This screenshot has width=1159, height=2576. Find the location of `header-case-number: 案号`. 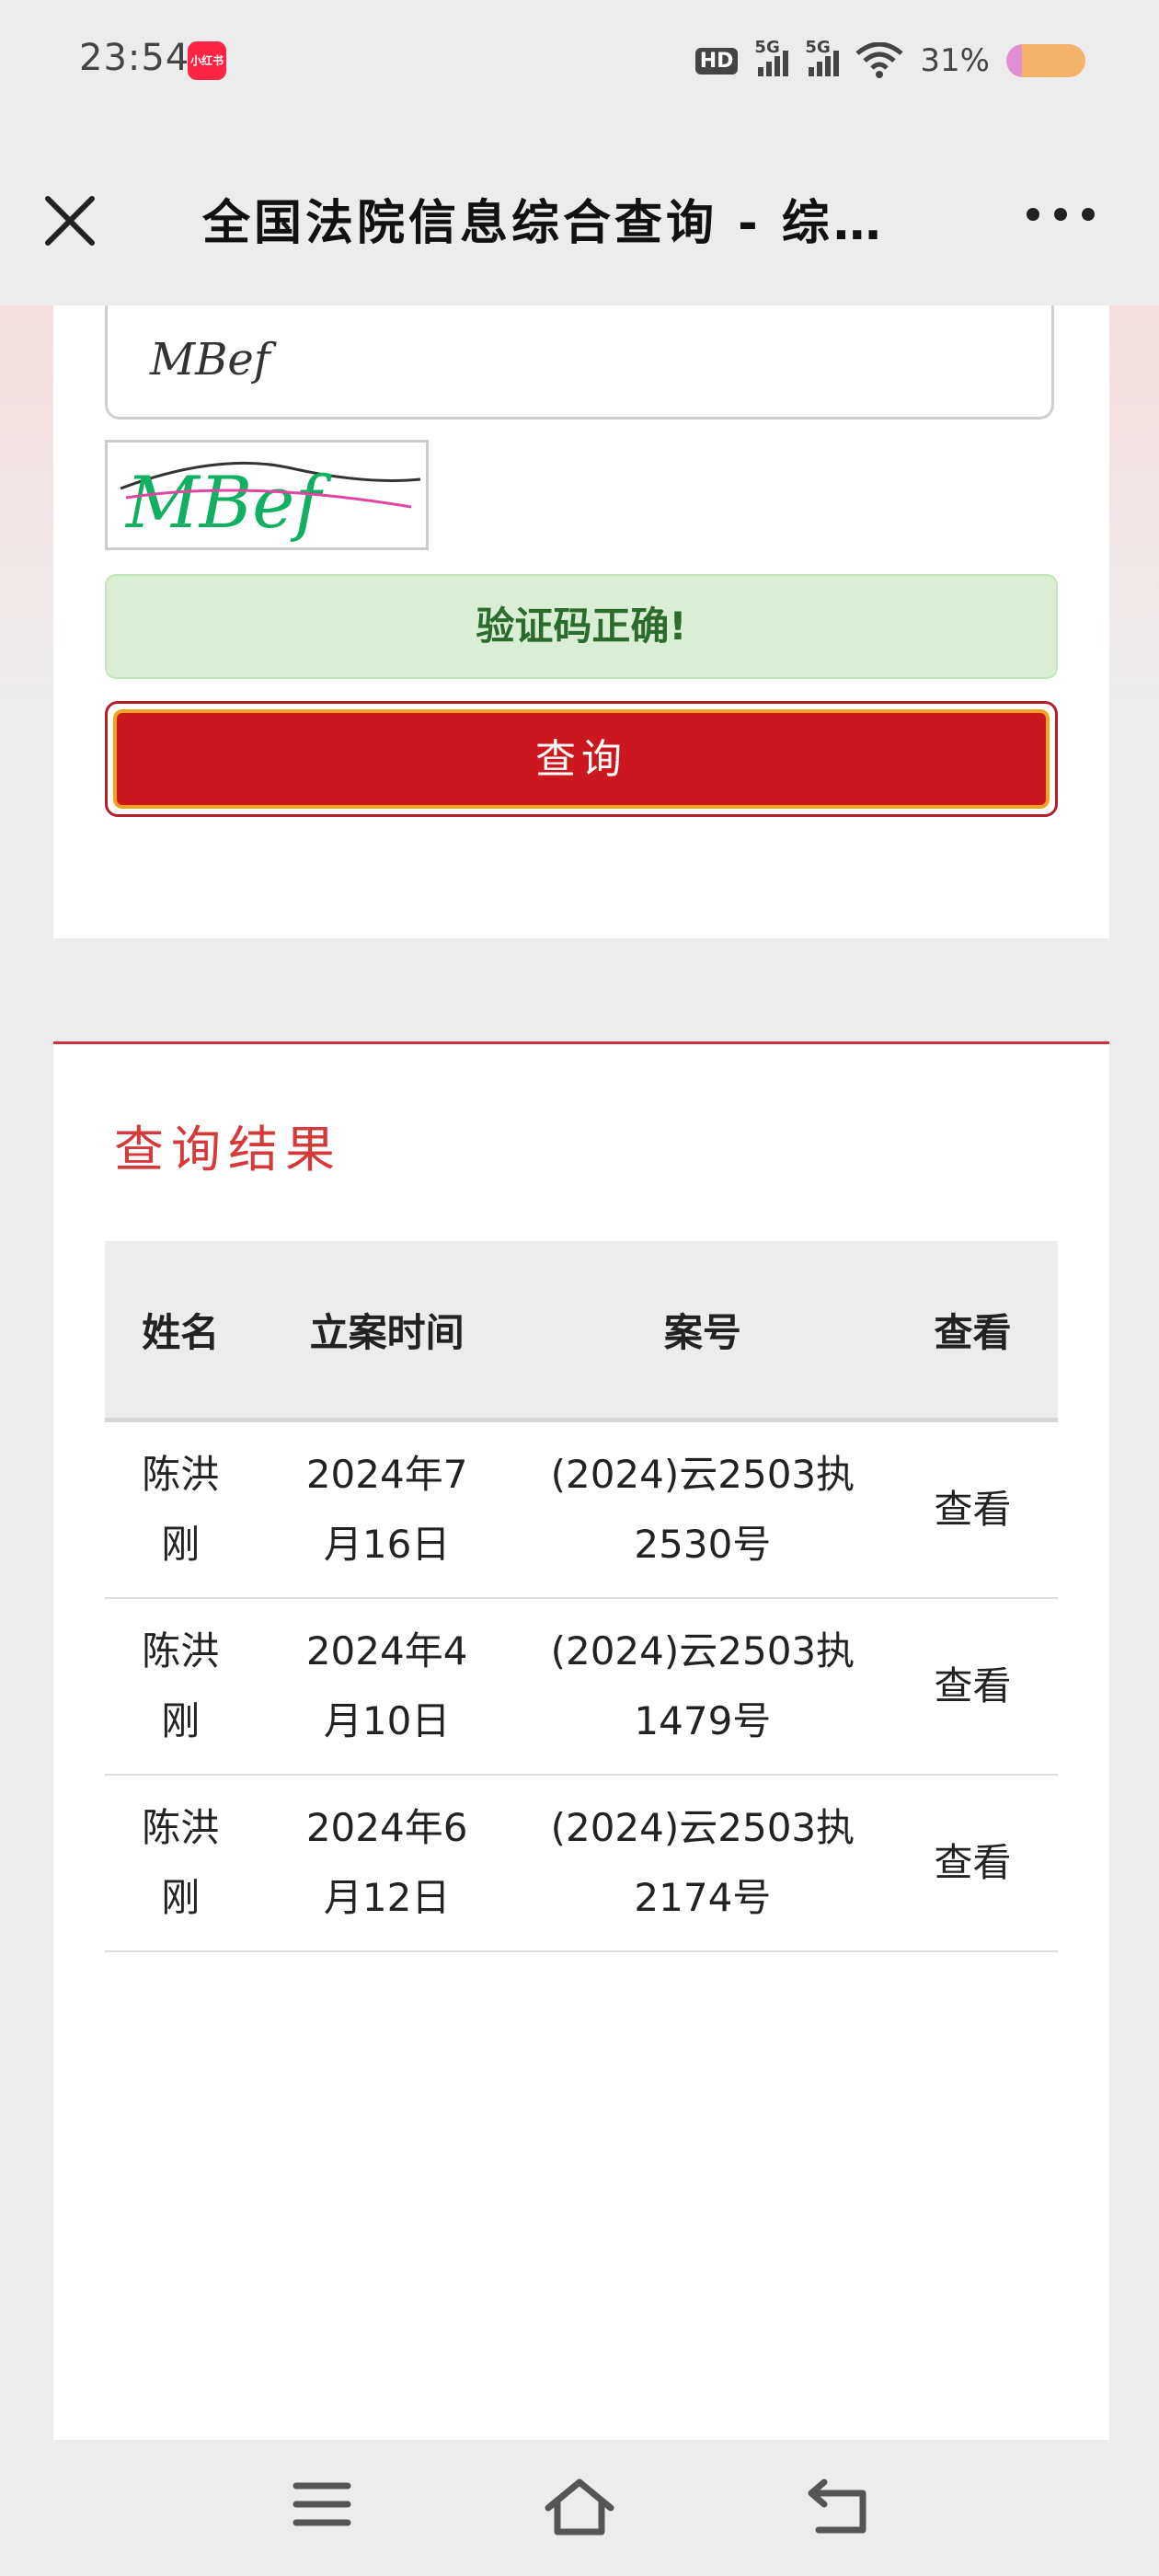

header-case-number: 案号 is located at coordinates (703, 1331).